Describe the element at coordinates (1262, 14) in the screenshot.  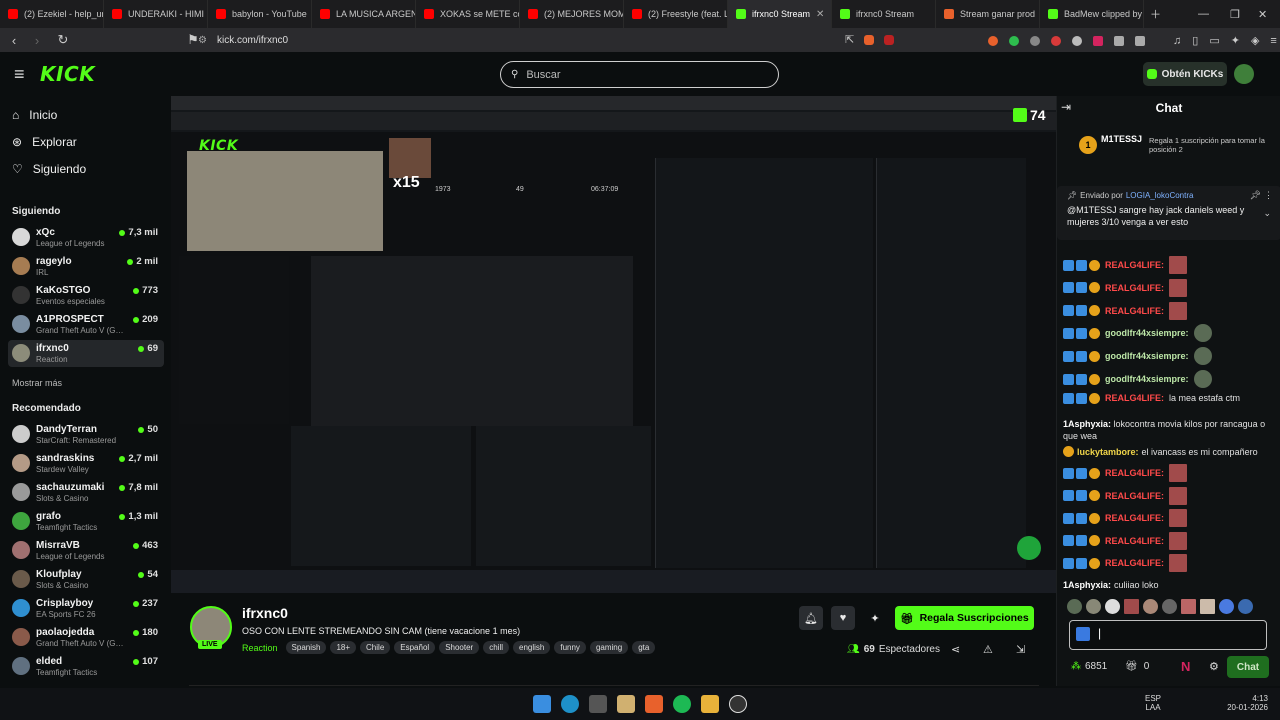
I see `close-window-button: ✕` at that location.